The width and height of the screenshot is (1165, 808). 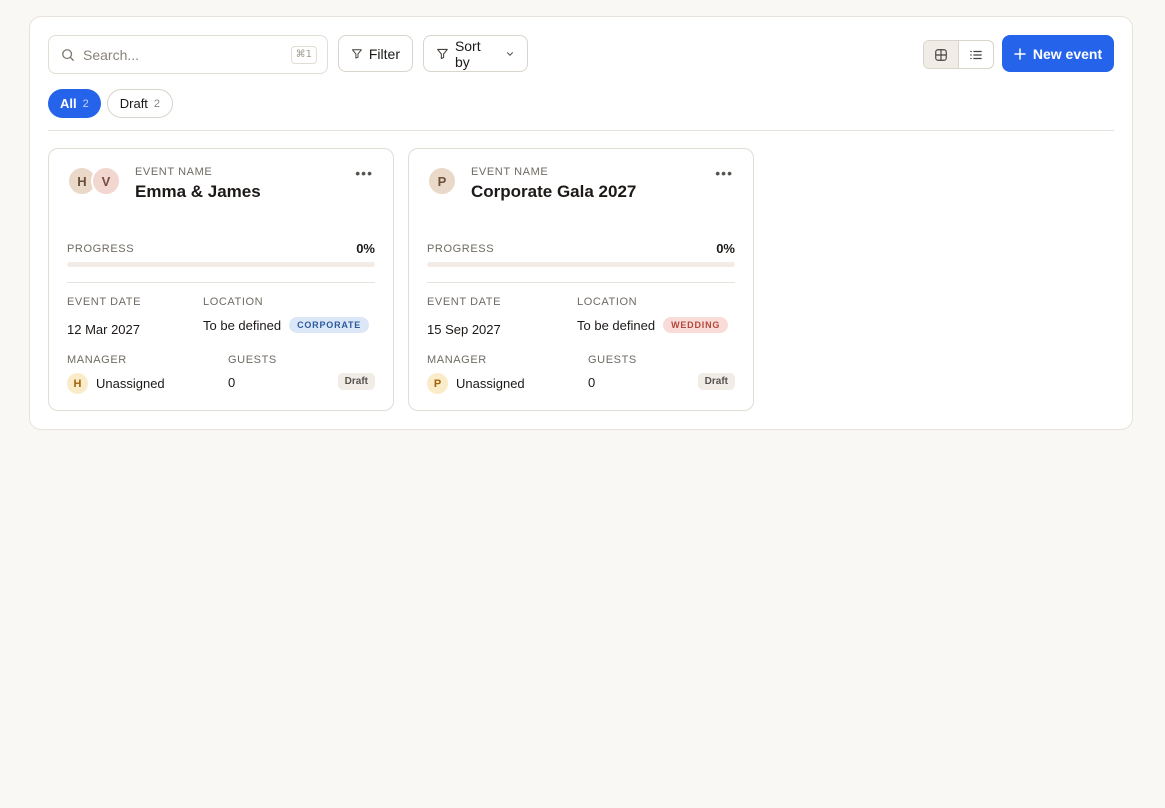 I want to click on toolbar: ⌘1 Filter Sort by New event, so click(x=581, y=55).